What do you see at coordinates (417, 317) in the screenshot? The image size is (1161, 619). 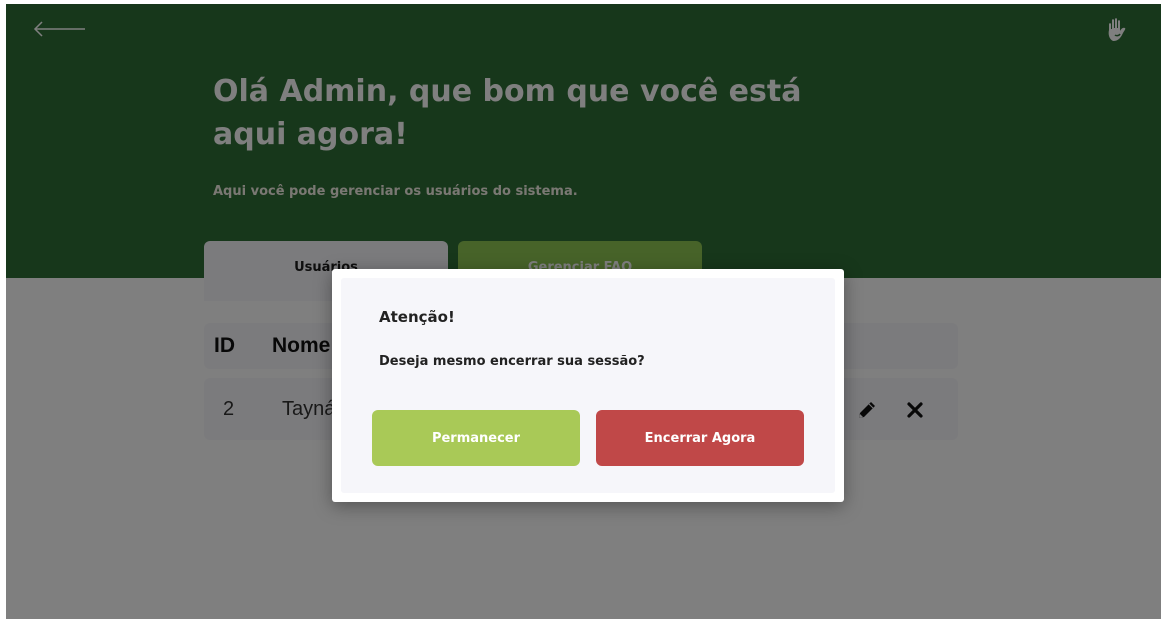 I see `dialog-title: Atenção!` at bounding box center [417, 317].